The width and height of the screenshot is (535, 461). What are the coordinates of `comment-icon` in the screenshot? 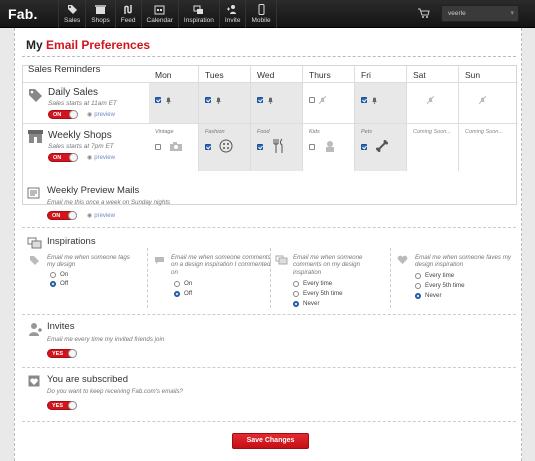 It's located at (159, 260).